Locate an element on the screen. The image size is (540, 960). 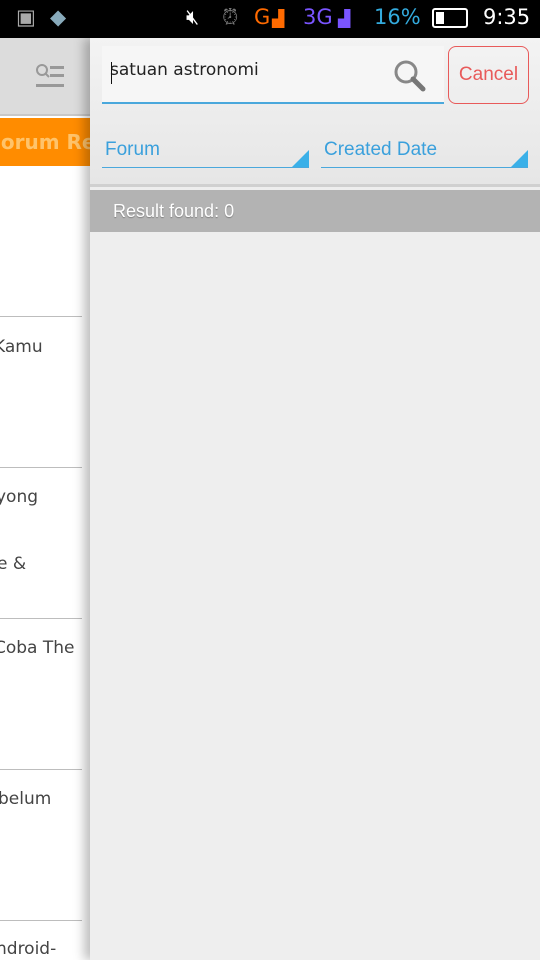
battery-percent: 16% is located at coordinates (397, 17).